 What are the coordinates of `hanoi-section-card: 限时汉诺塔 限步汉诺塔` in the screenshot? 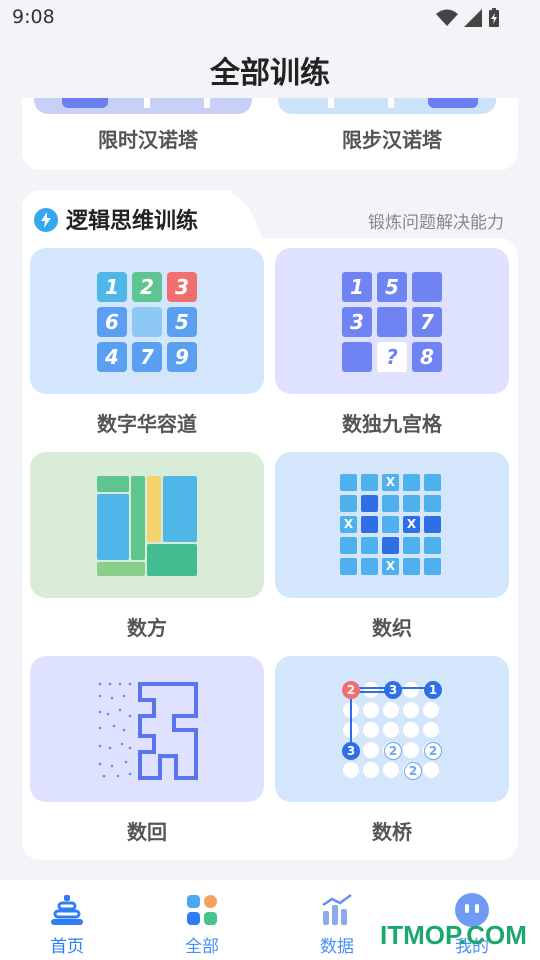 It's located at (270, 134).